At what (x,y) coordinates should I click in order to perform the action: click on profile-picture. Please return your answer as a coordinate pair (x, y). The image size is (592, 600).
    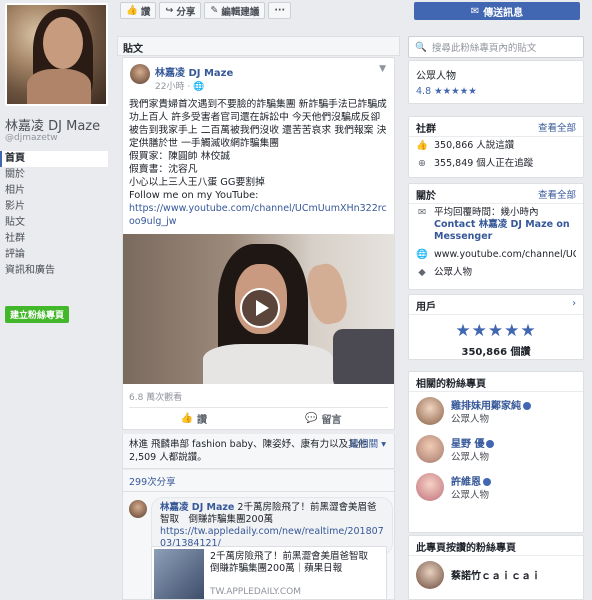
    Looking at the image, I should click on (56, 54).